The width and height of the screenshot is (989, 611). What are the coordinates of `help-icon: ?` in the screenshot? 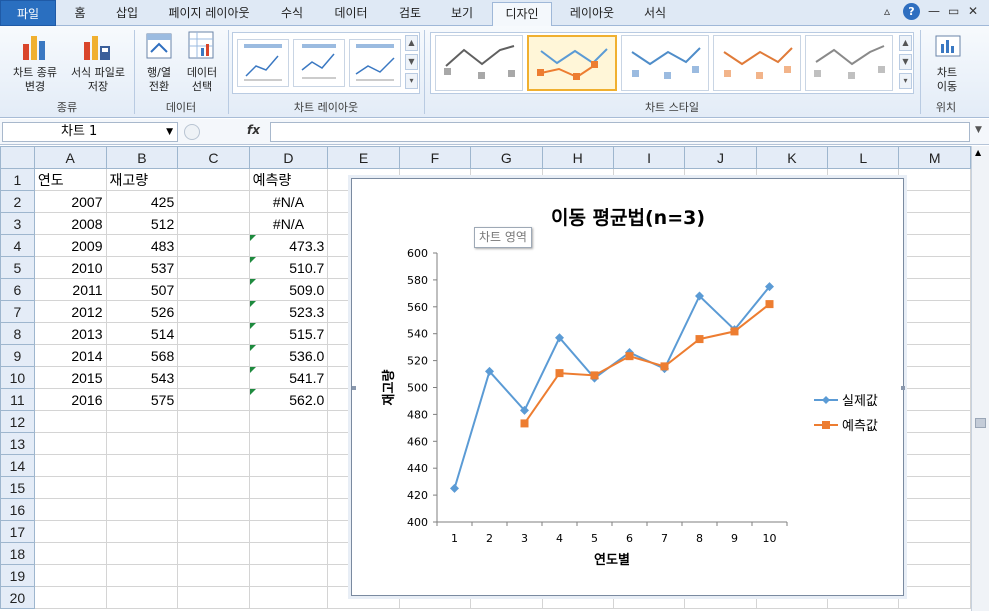 It's located at (911, 11).